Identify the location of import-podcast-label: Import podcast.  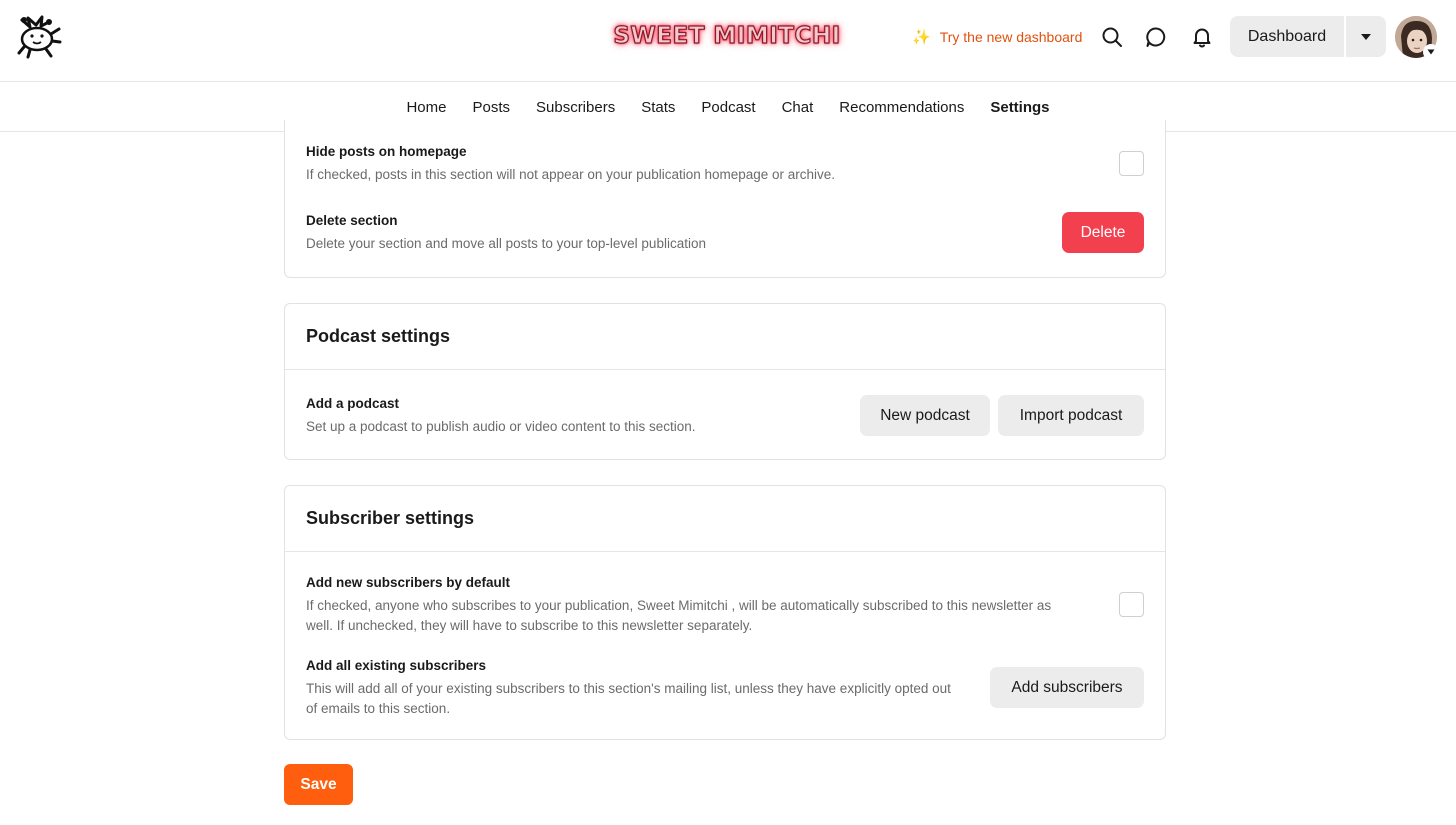
(1071, 415).